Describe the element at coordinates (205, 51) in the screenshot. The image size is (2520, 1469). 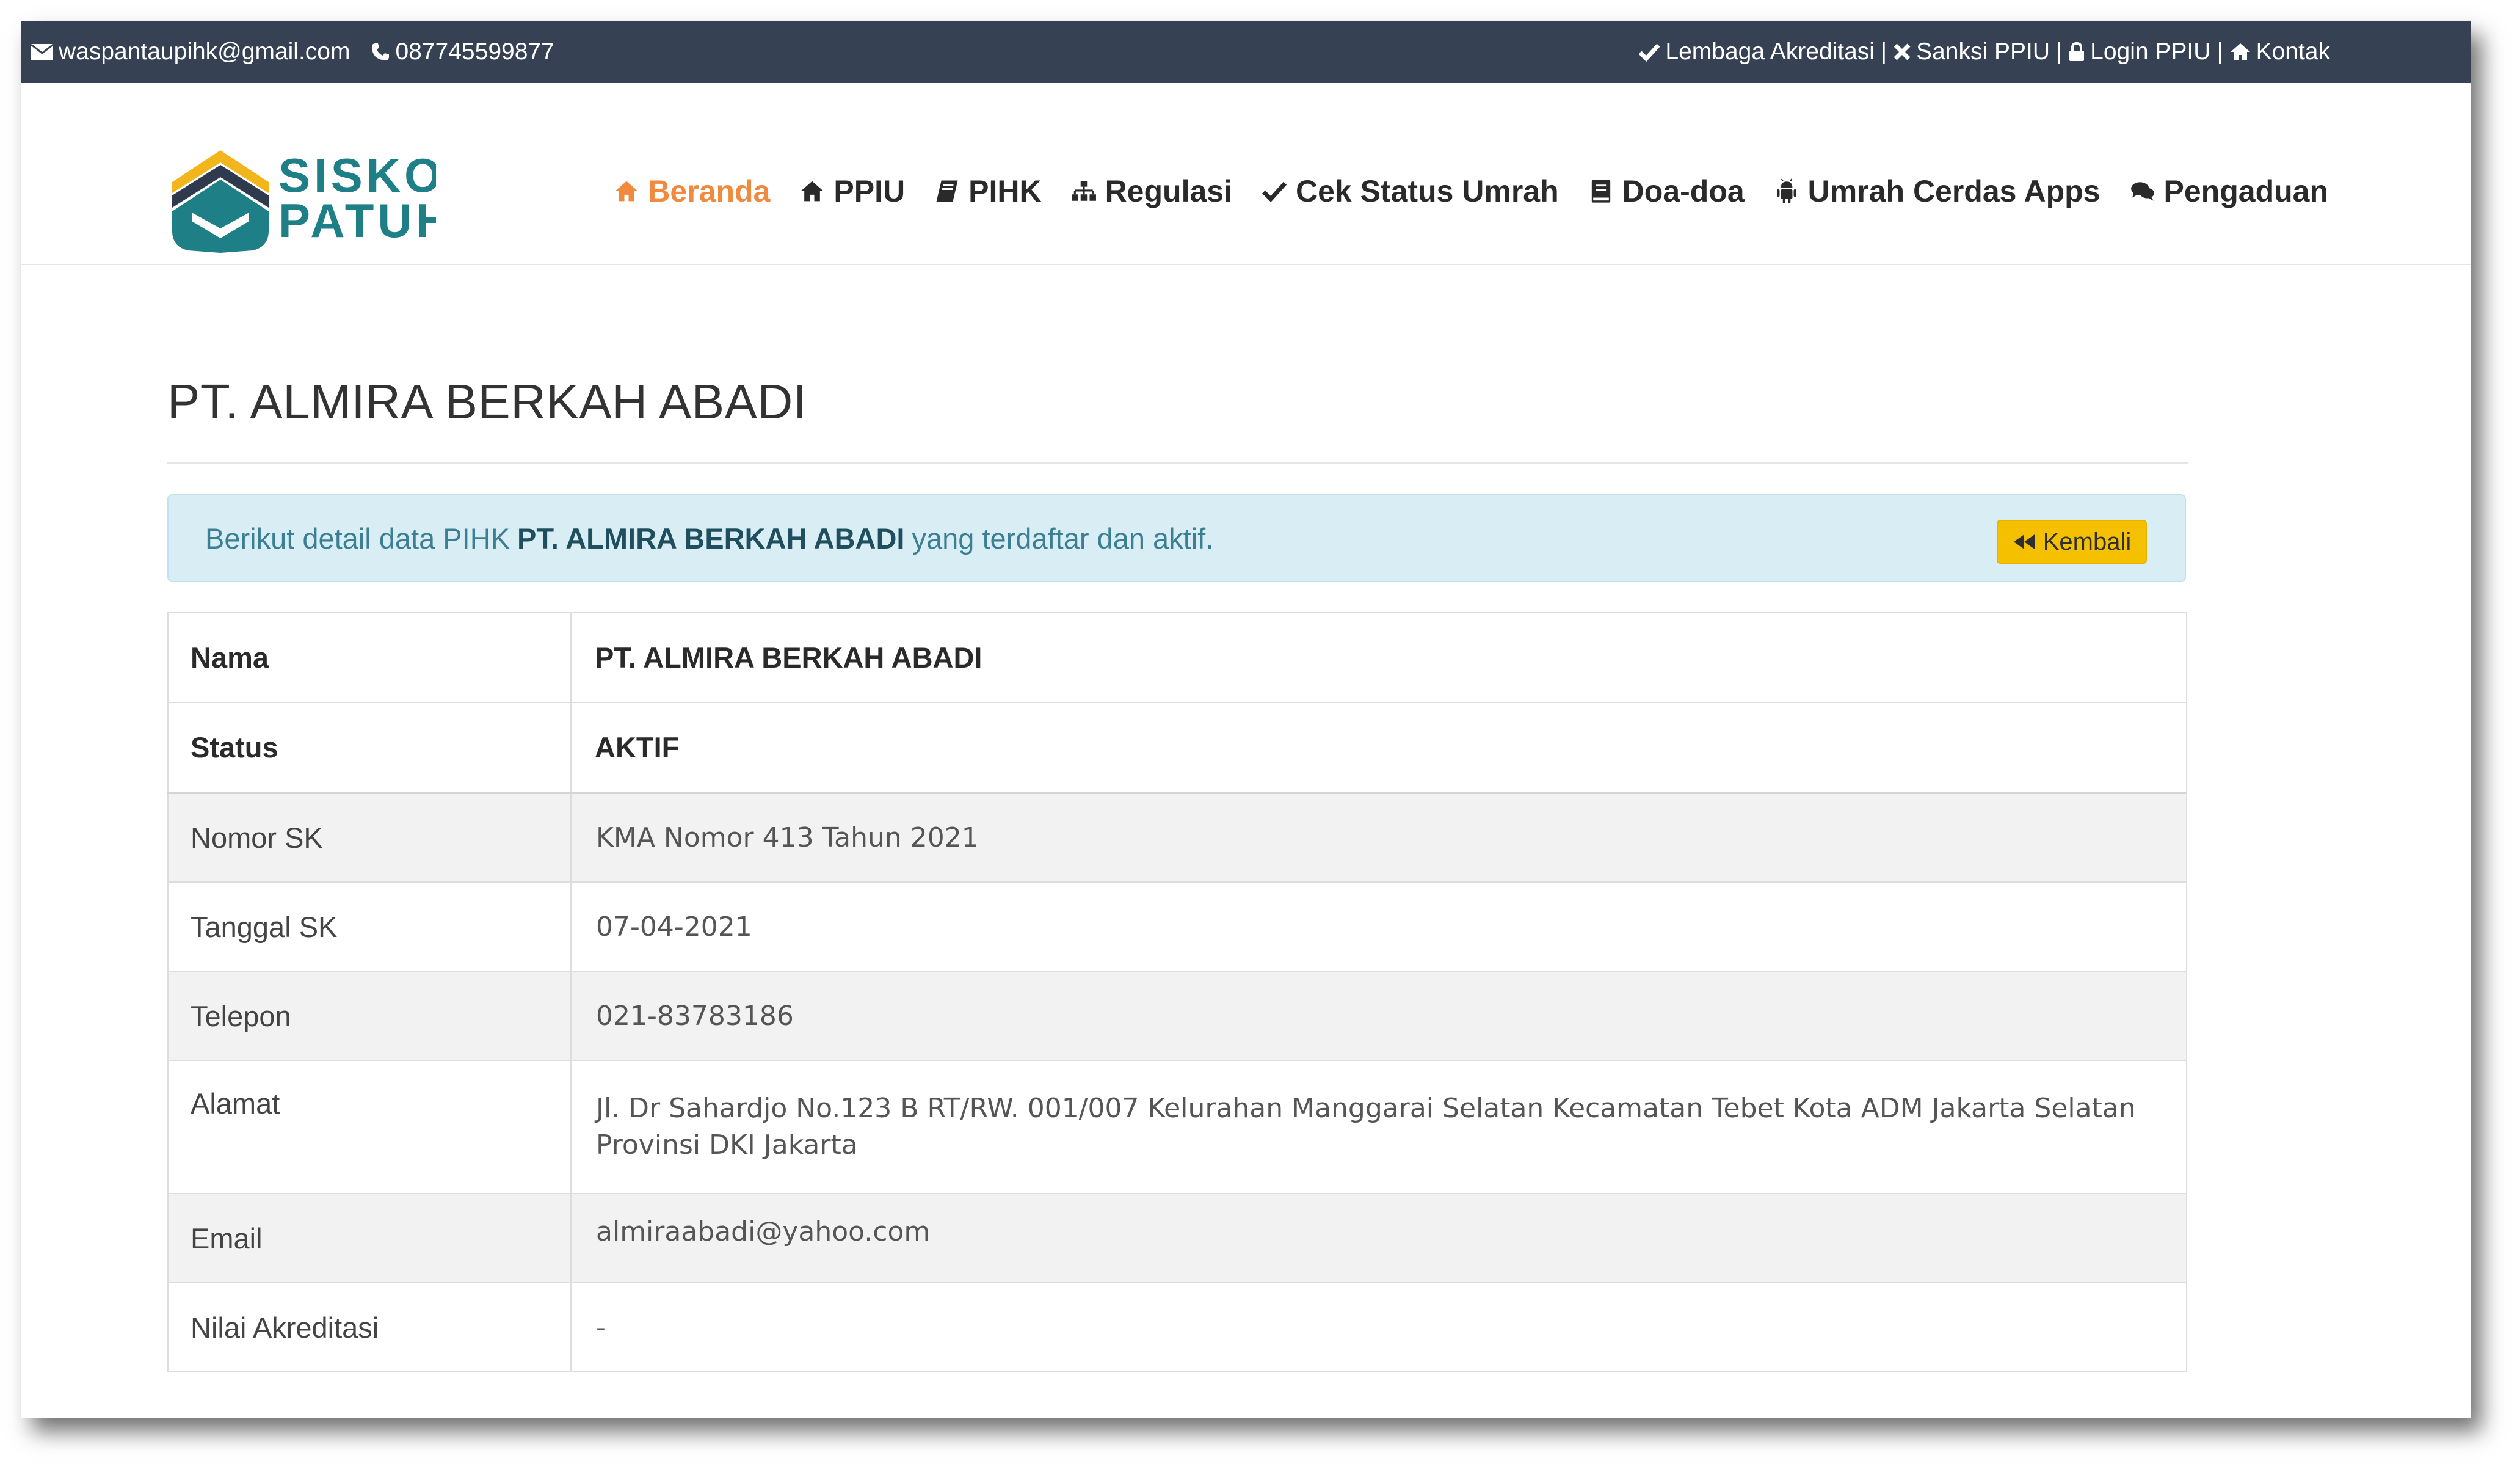
I see `contact-email-text: waspantaupihk@gmail.com` at that location.